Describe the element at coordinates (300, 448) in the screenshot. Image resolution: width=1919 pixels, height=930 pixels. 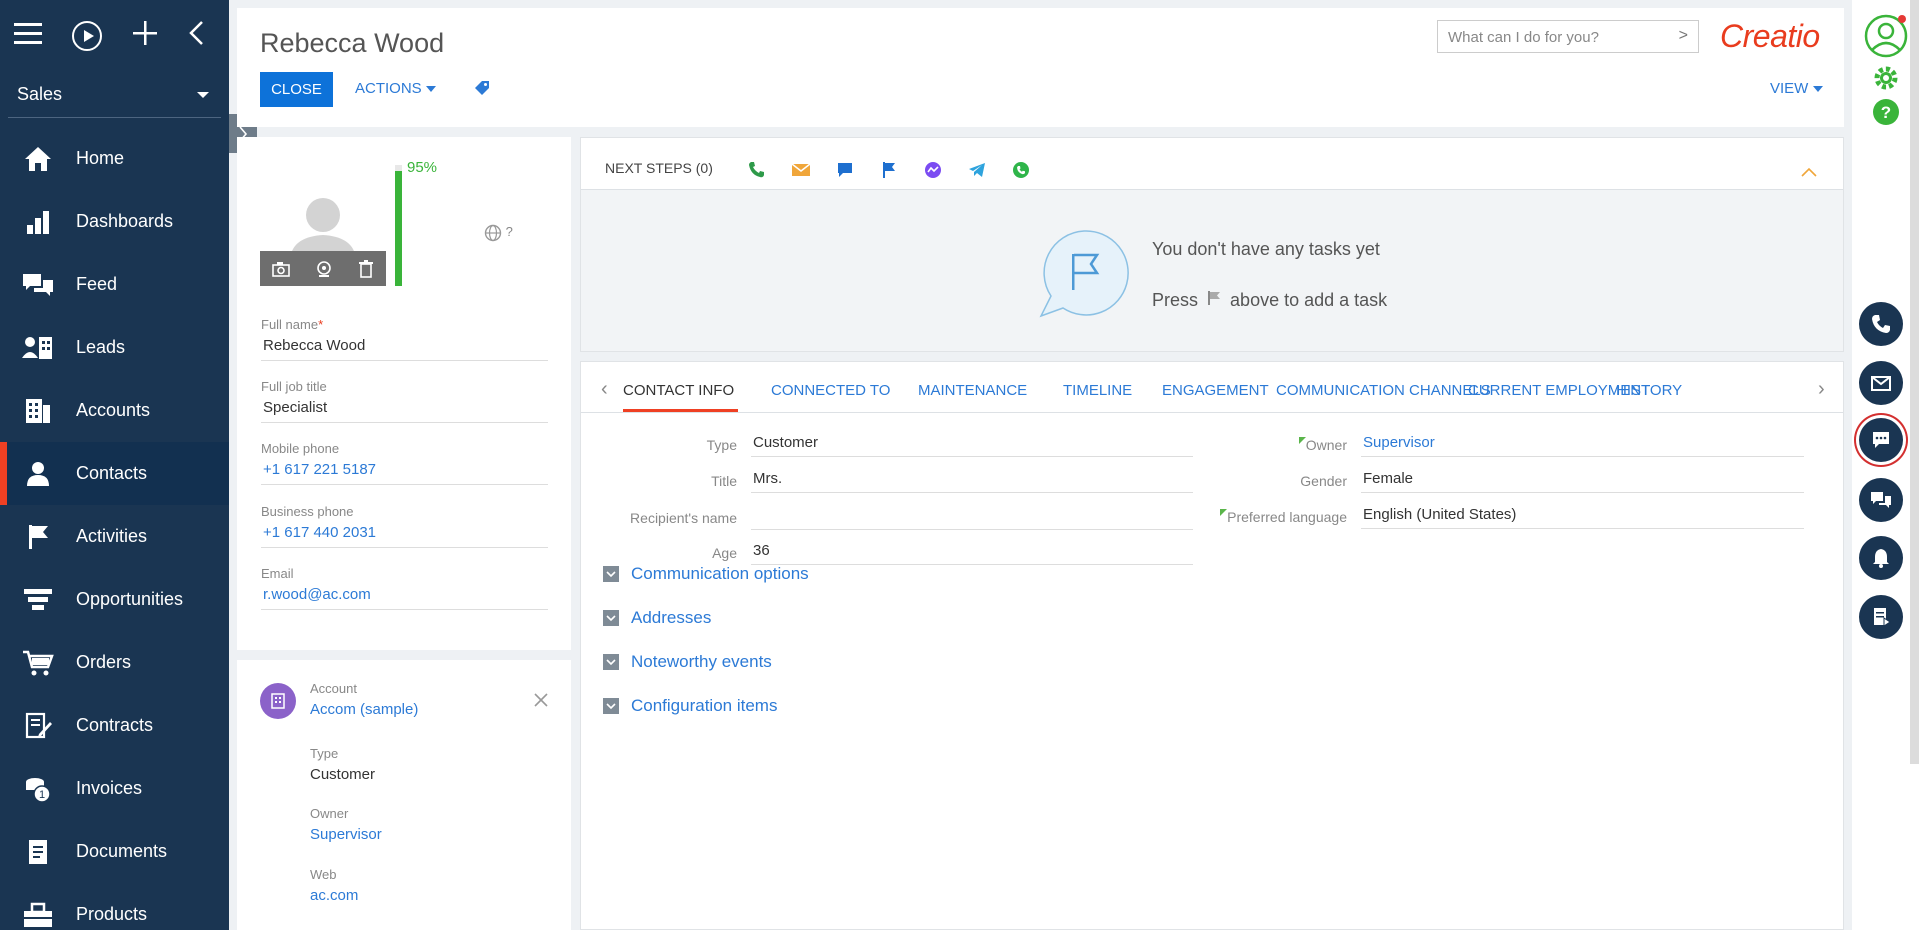
I see `mobile-phone-label: Mobile phone` at that location.